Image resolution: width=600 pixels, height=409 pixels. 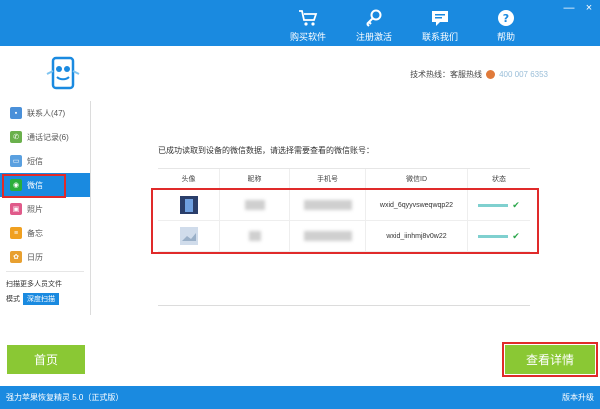 I want to click on sidebar-item-calendar: ✿ 日历, so click(x=45, y=257).